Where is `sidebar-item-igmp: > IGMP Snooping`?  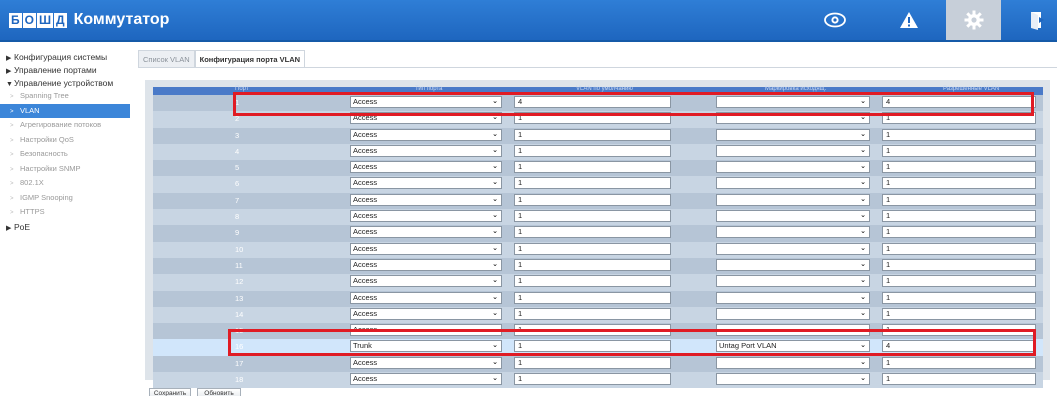
sidebar-item-igmp: > IGMP Snooping is located at coordinates (65, 198).